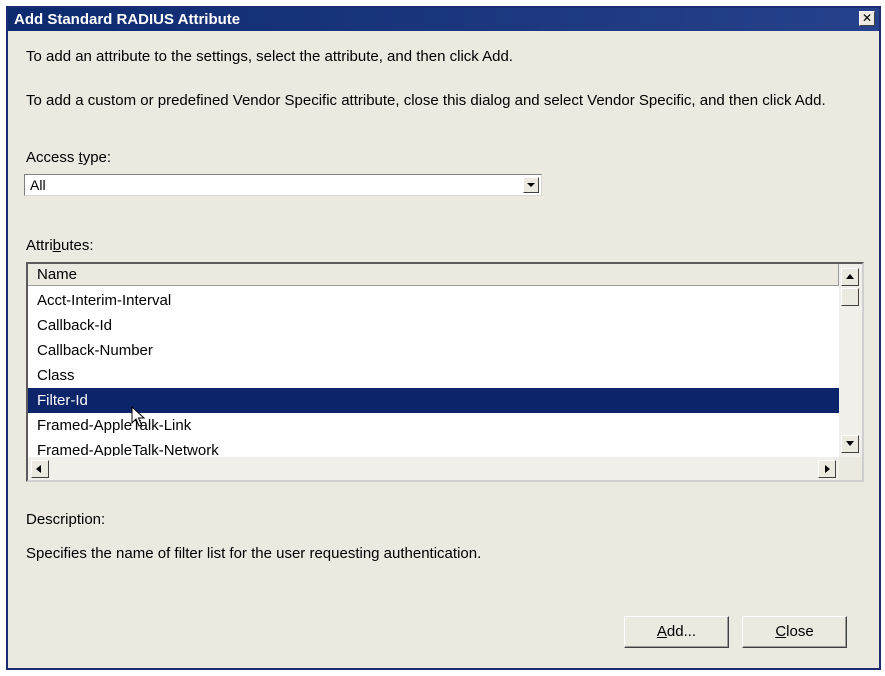  What do you see at coordinates (69, 157) in the screenshot?
I see `access-type-label: Access type:` at bounding box center [69, 157].